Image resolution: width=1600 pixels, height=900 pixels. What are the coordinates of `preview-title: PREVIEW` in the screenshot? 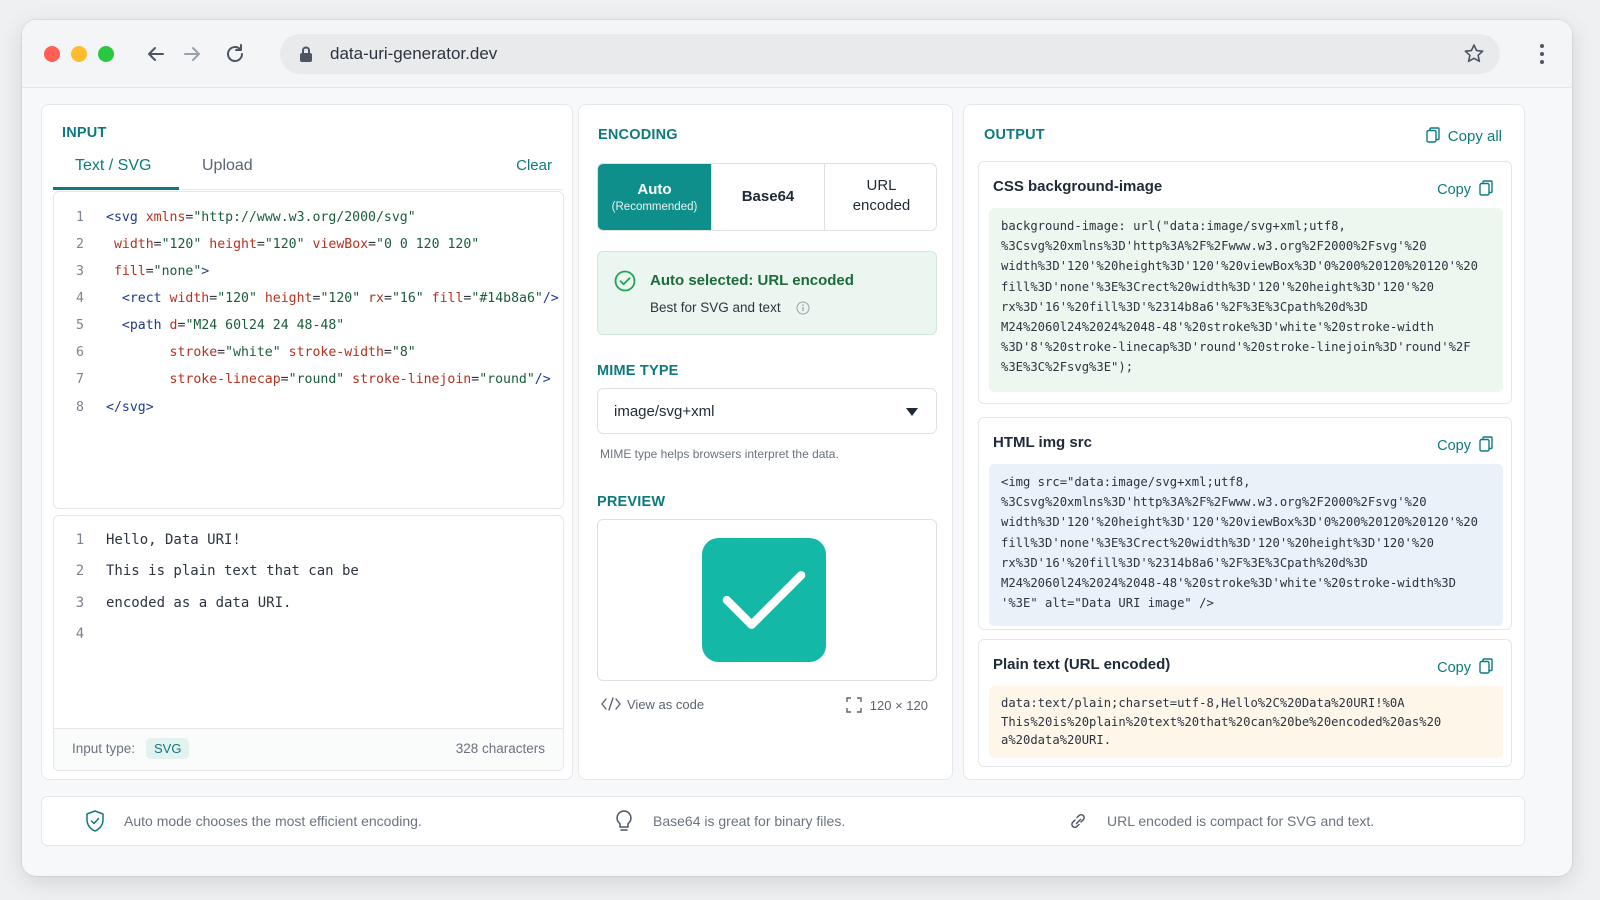 It's located at (631, 502).